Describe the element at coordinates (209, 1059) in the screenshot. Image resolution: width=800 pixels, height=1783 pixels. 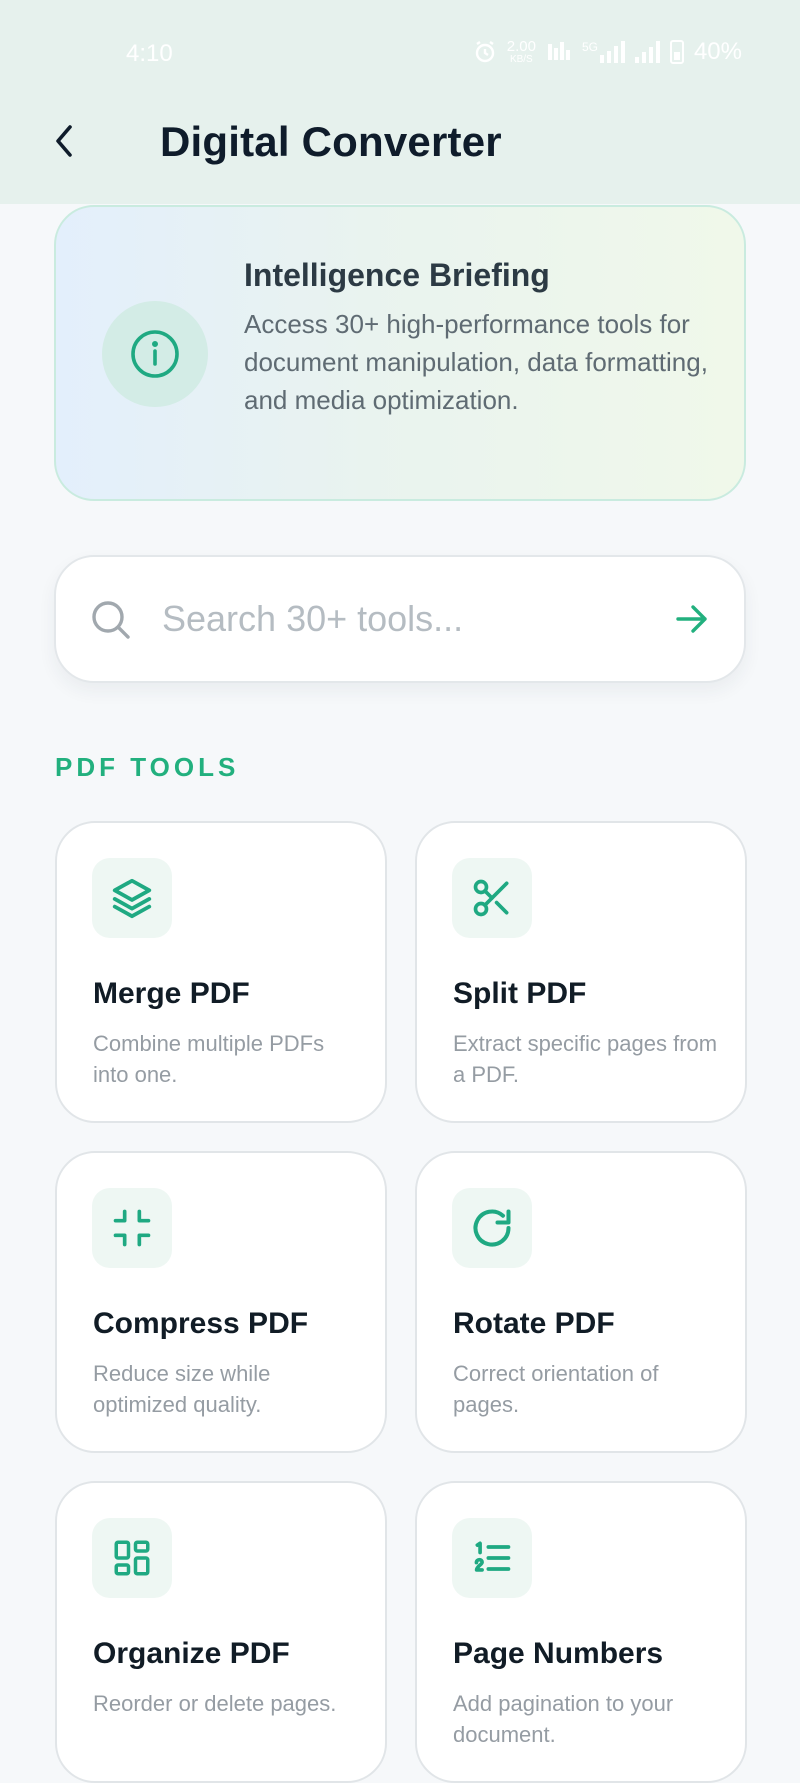
I see `tool-desc: Combine multiple PDFs into one.` at that location.